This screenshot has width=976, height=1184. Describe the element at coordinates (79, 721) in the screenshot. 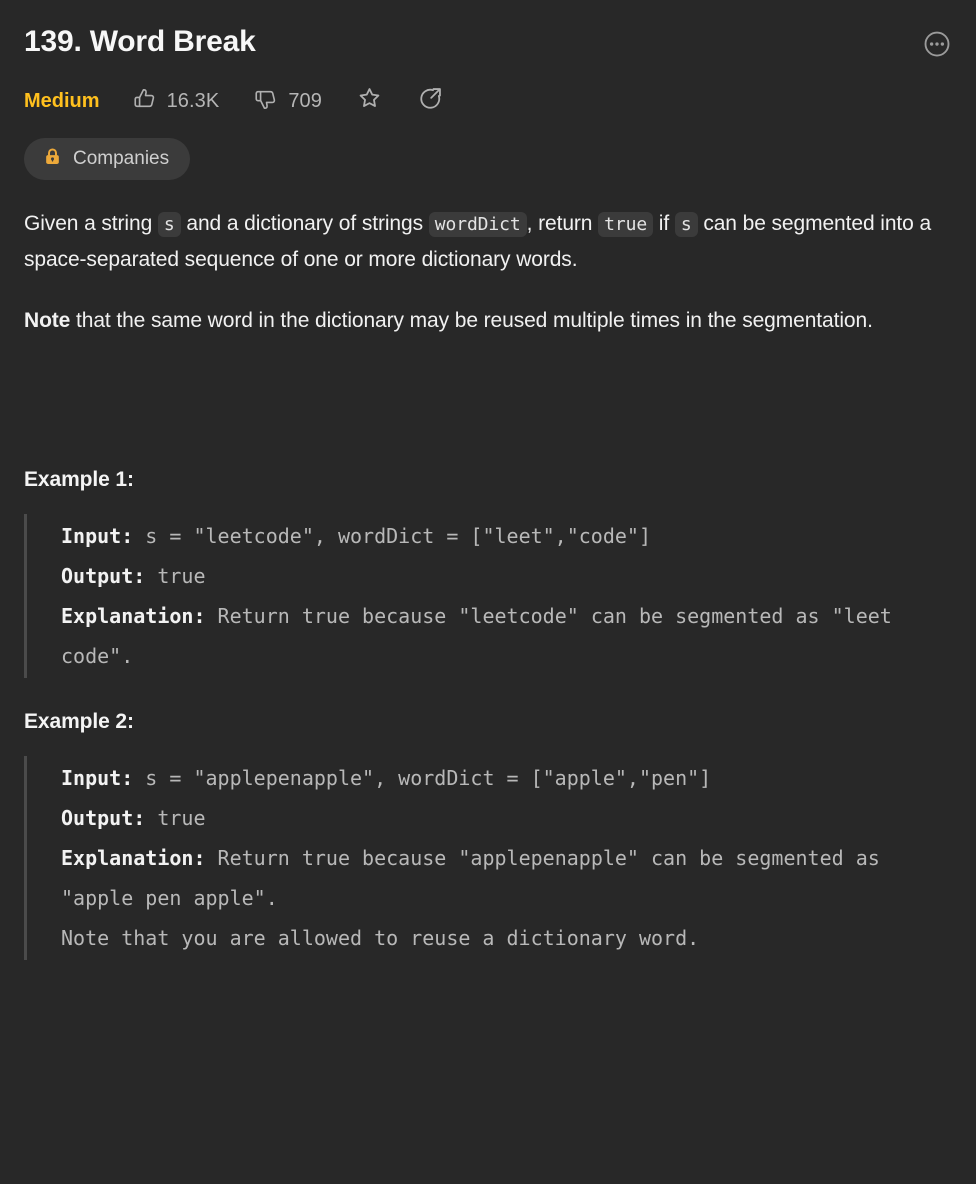

I see `example-2-heading: Example 2:` at that location.